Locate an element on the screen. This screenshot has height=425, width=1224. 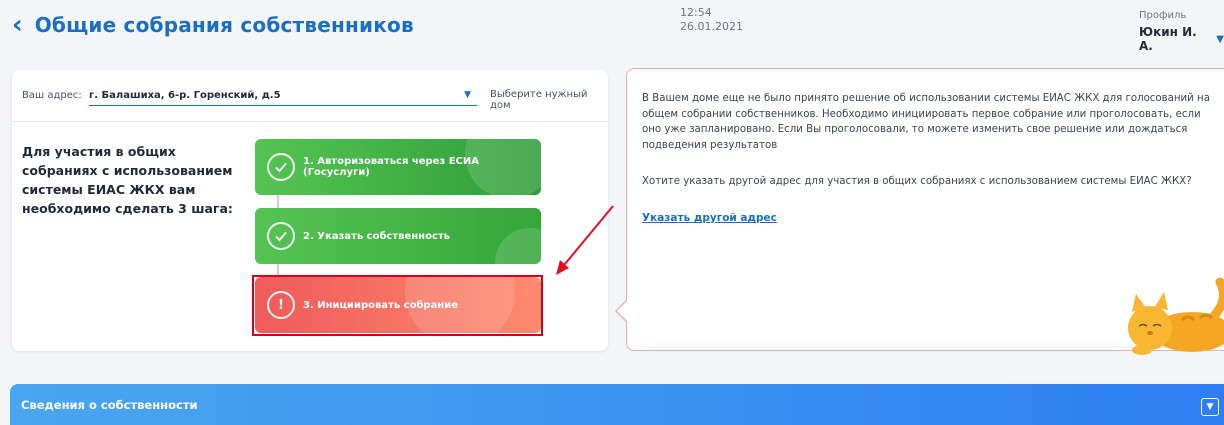
profile-menu: Профиль Юкин И. А. ▼ is located at coordinates (1181, 31).